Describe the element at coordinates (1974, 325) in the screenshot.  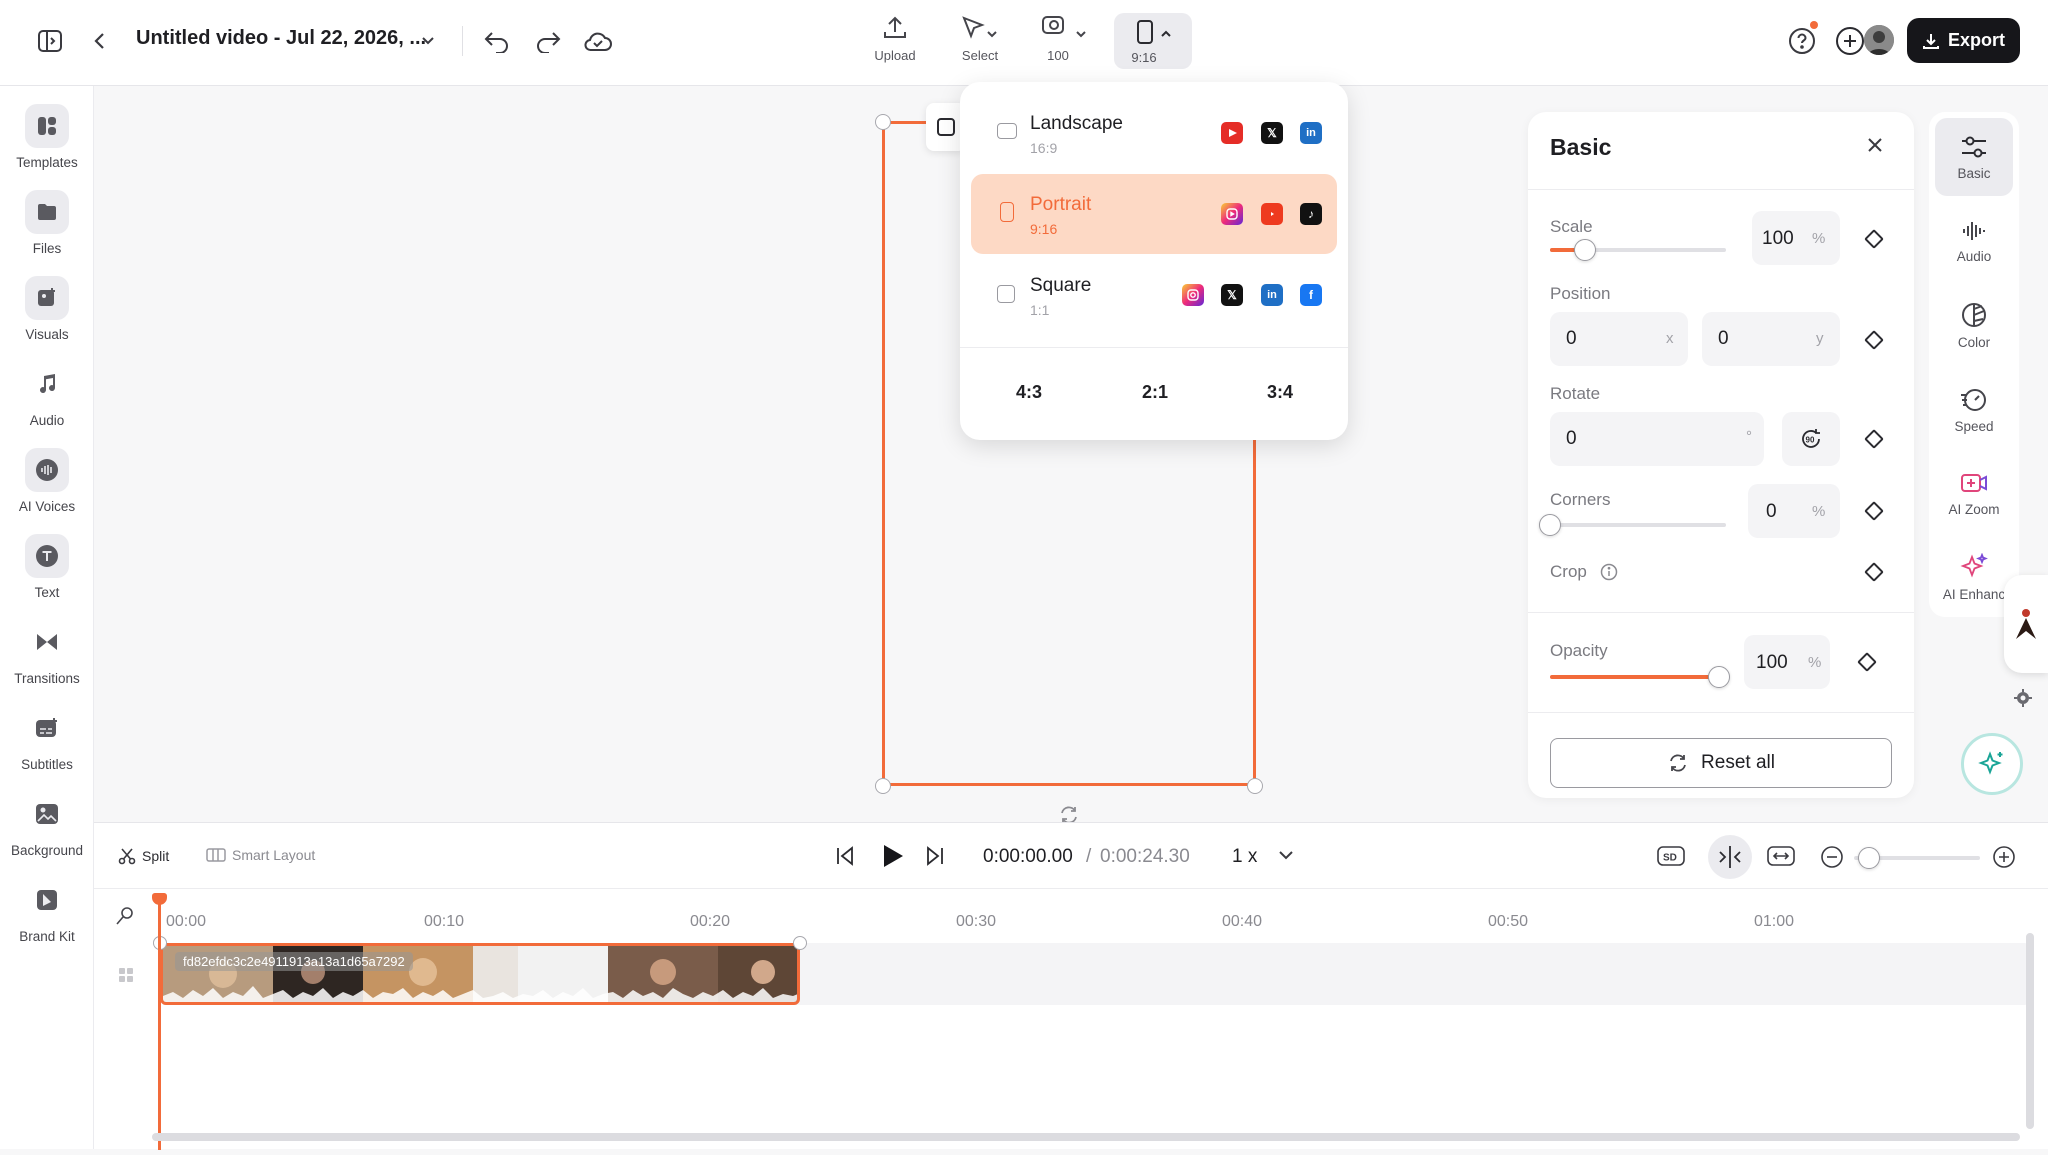
I see `rail-item-color: Color` at that location.